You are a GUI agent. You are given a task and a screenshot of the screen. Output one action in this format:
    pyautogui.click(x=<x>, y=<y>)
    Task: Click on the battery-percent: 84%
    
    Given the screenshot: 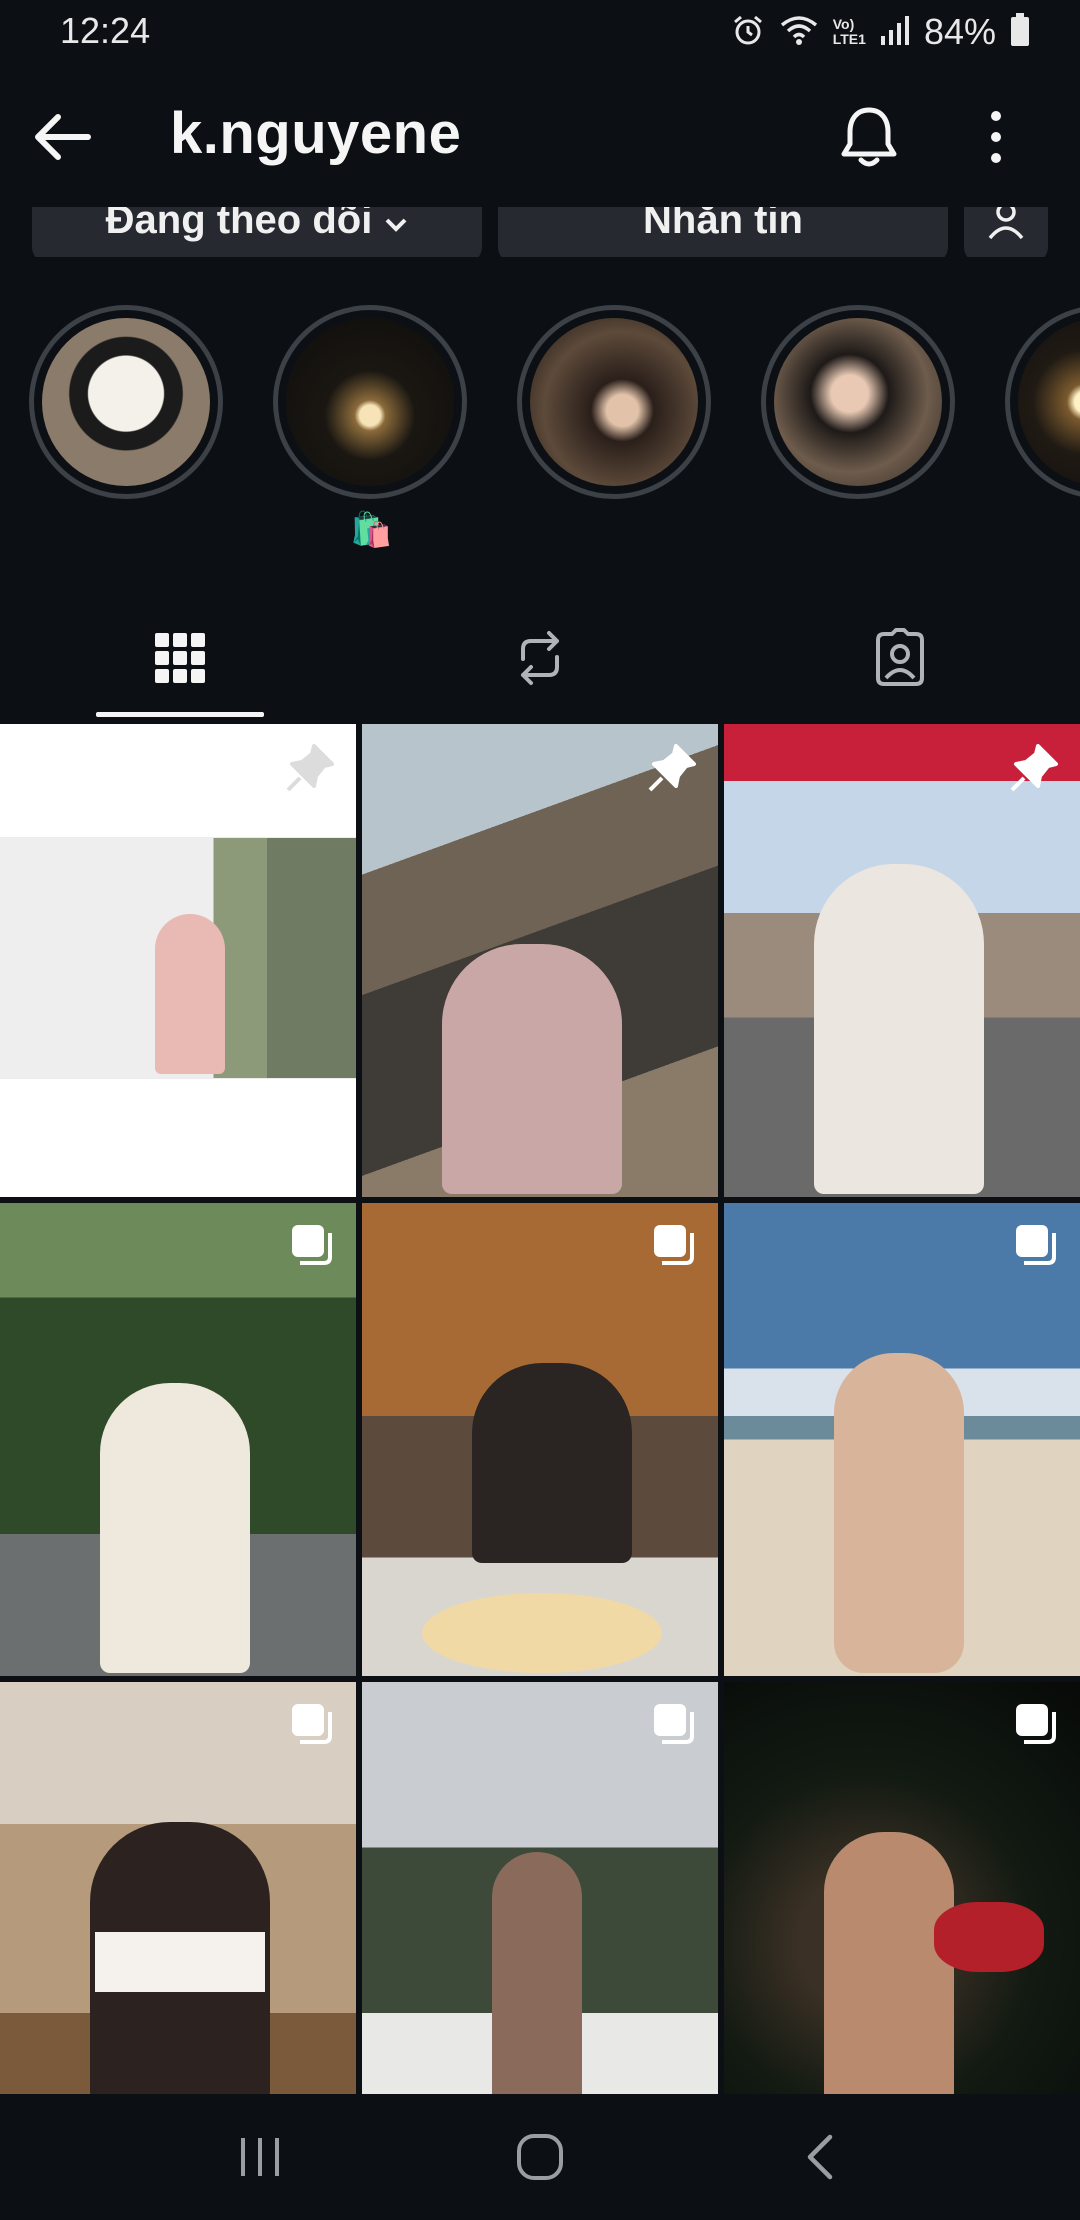 What is the action you would take?
    pyautogui.click(x=959, y=31)
    